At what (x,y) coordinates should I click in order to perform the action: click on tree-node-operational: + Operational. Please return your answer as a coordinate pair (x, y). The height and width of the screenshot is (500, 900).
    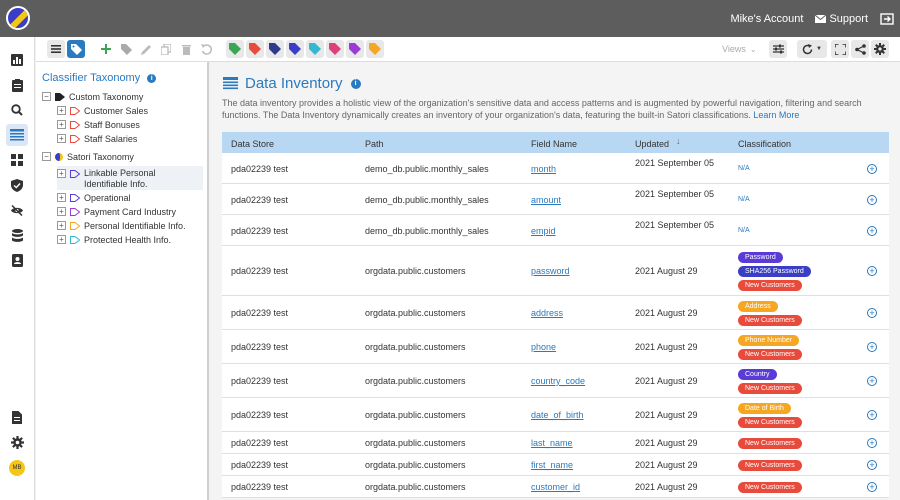
    Looking at the image, I should click on (94, 200).